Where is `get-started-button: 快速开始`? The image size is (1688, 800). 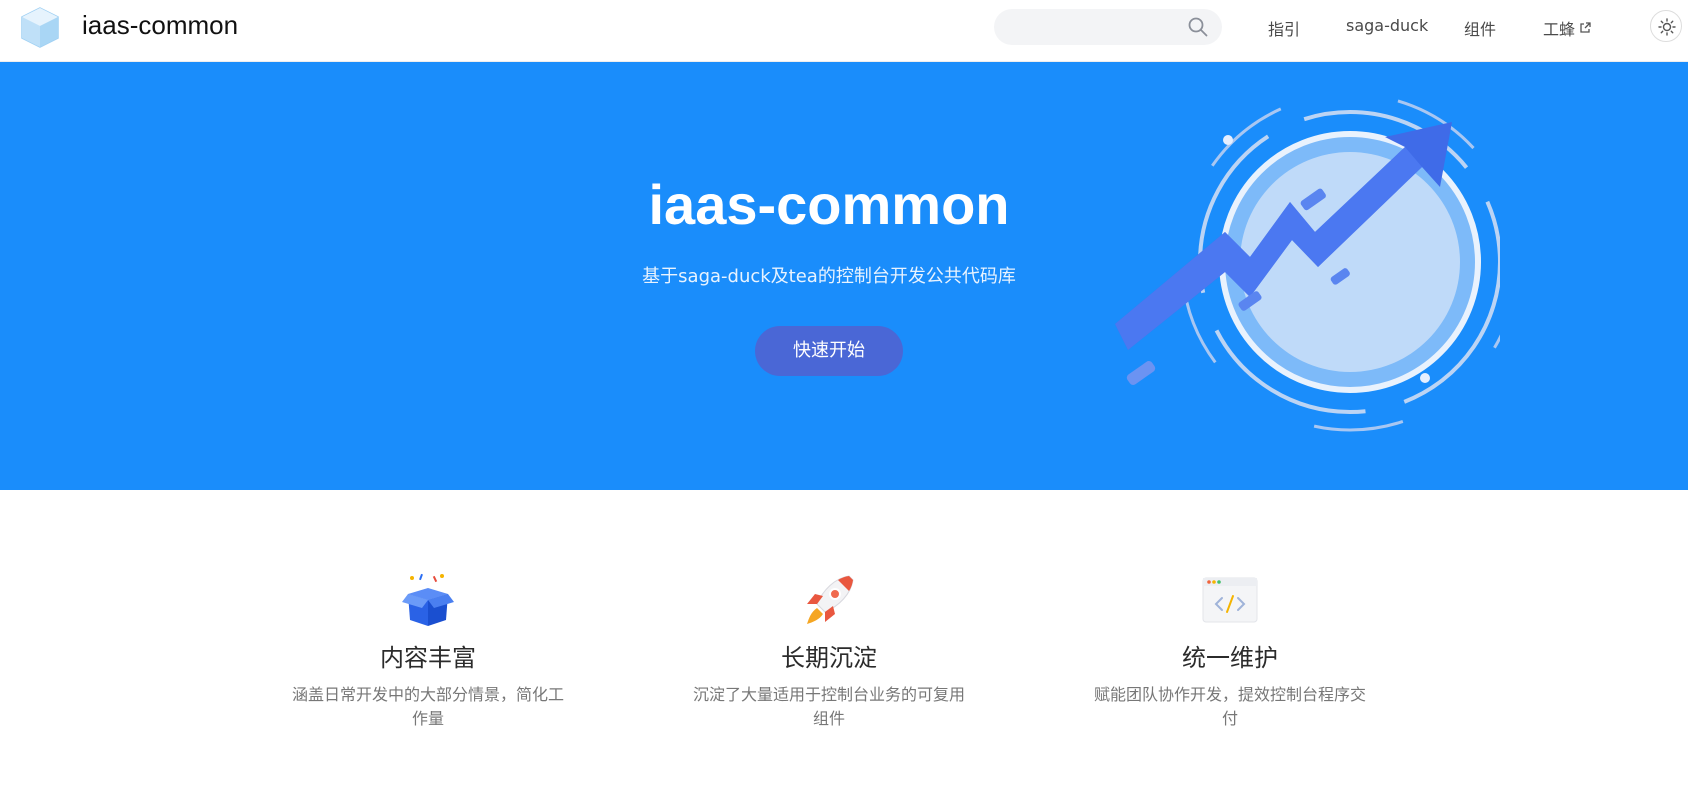 get-started-button: 快速开始 is located at coordinates (829, 351).